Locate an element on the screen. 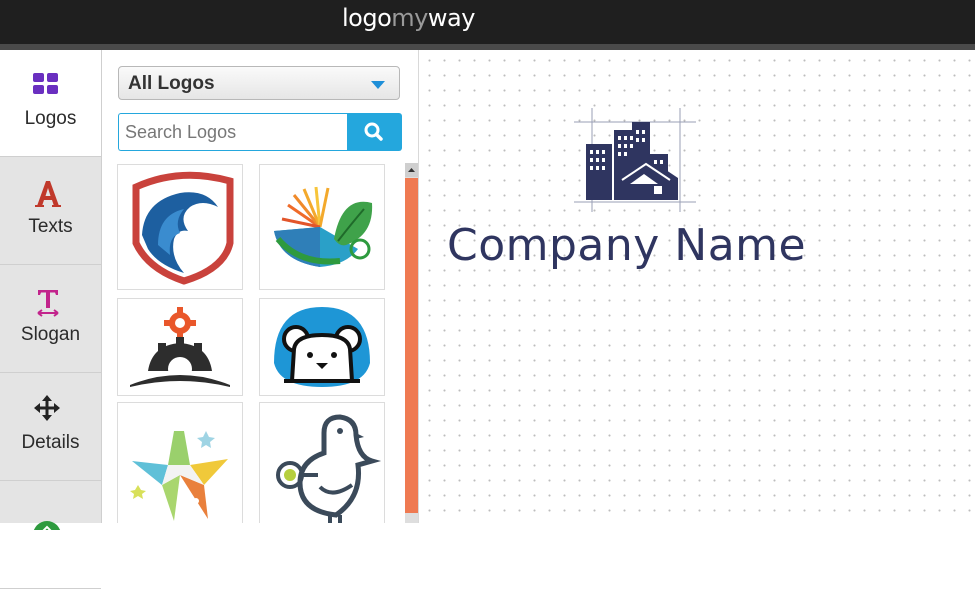 This screenshot has height=589, width=975. tool-sidebar: Logos Texts Slogan Details is located at coordinates (51, 319).